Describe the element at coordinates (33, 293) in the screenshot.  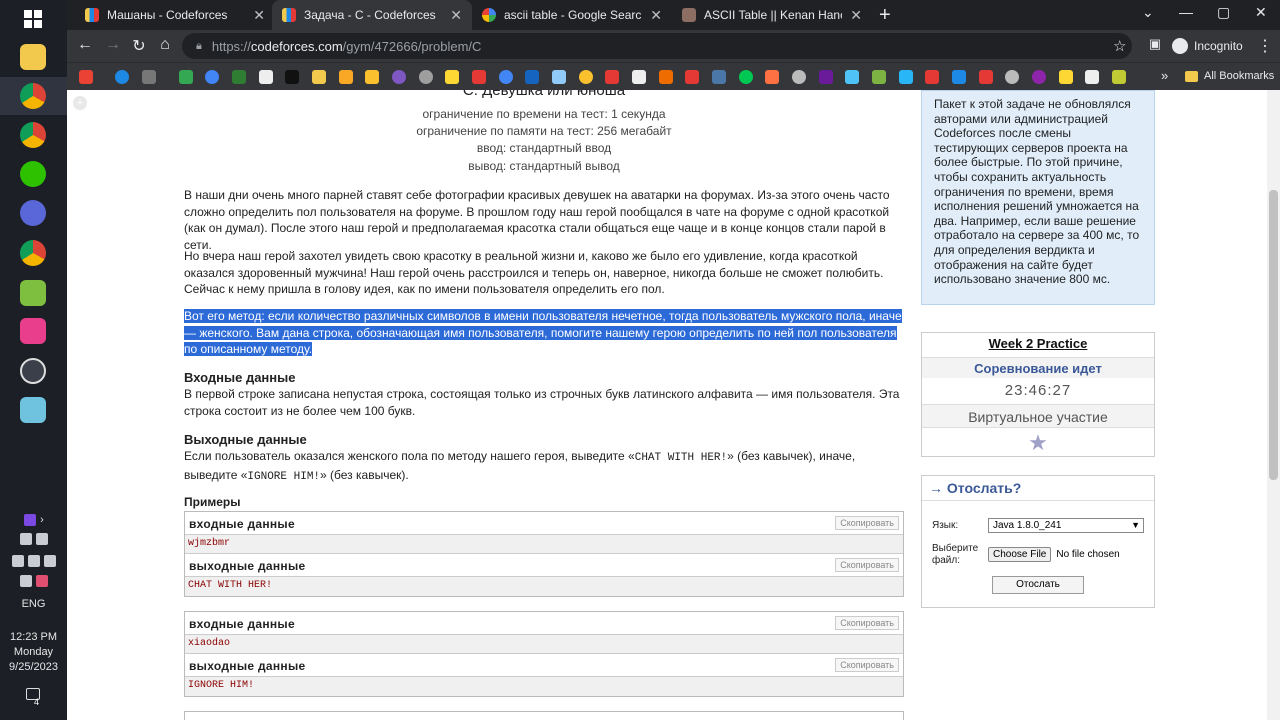
I see `notepad-icon` at that location.